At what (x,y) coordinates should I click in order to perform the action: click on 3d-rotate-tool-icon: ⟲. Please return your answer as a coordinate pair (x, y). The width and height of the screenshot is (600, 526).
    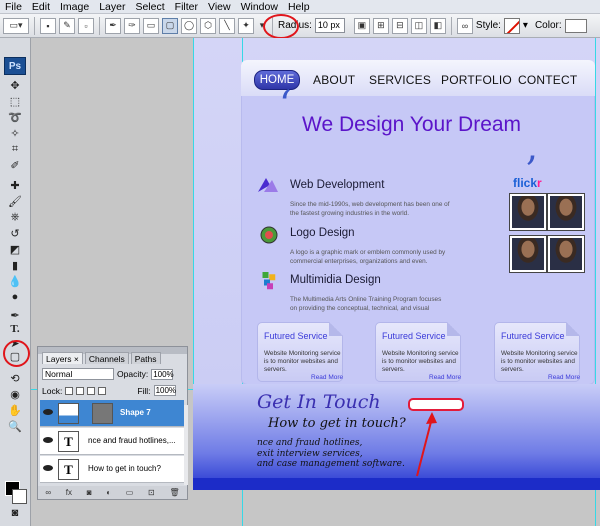
    Looking at the image, I should click on (15, 378).